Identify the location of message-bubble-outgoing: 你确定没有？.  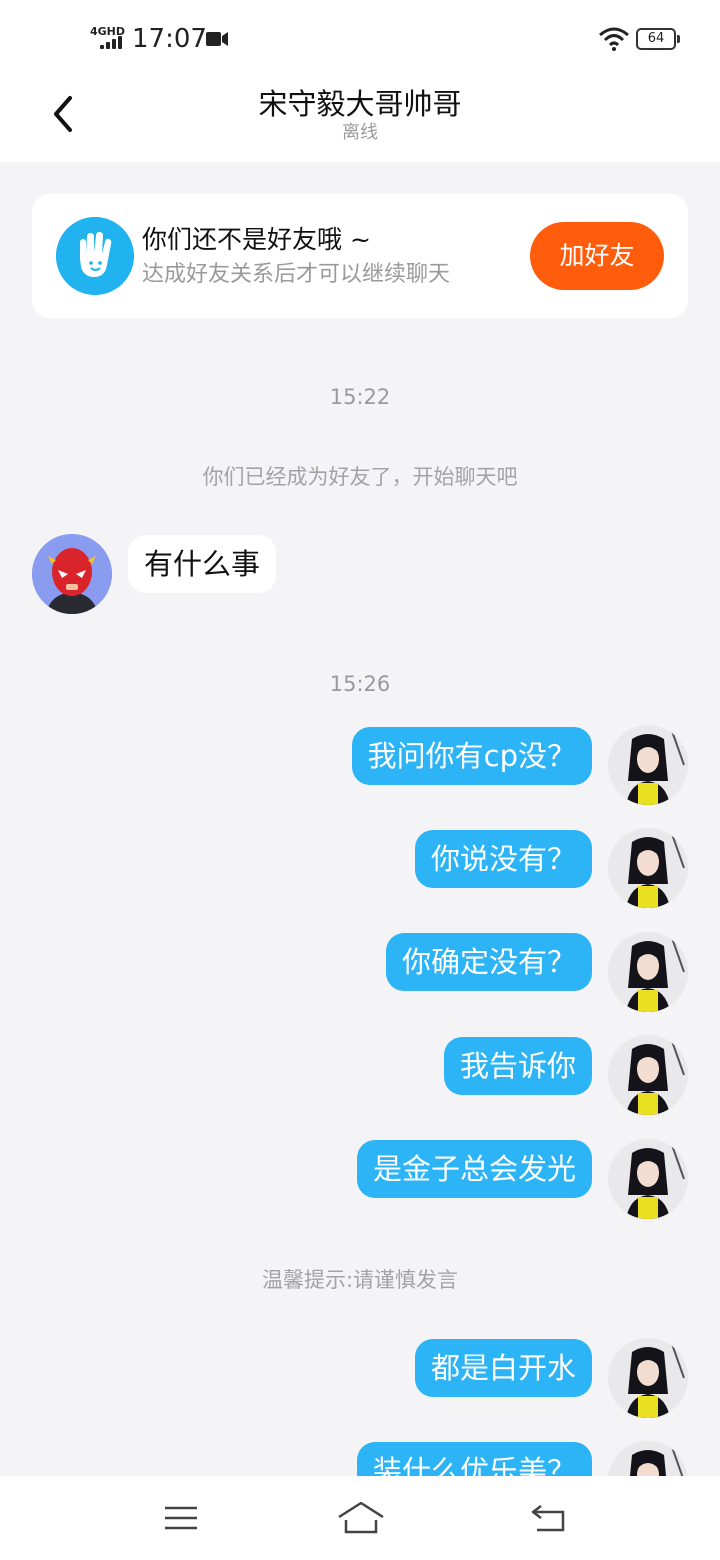
(488, 962).